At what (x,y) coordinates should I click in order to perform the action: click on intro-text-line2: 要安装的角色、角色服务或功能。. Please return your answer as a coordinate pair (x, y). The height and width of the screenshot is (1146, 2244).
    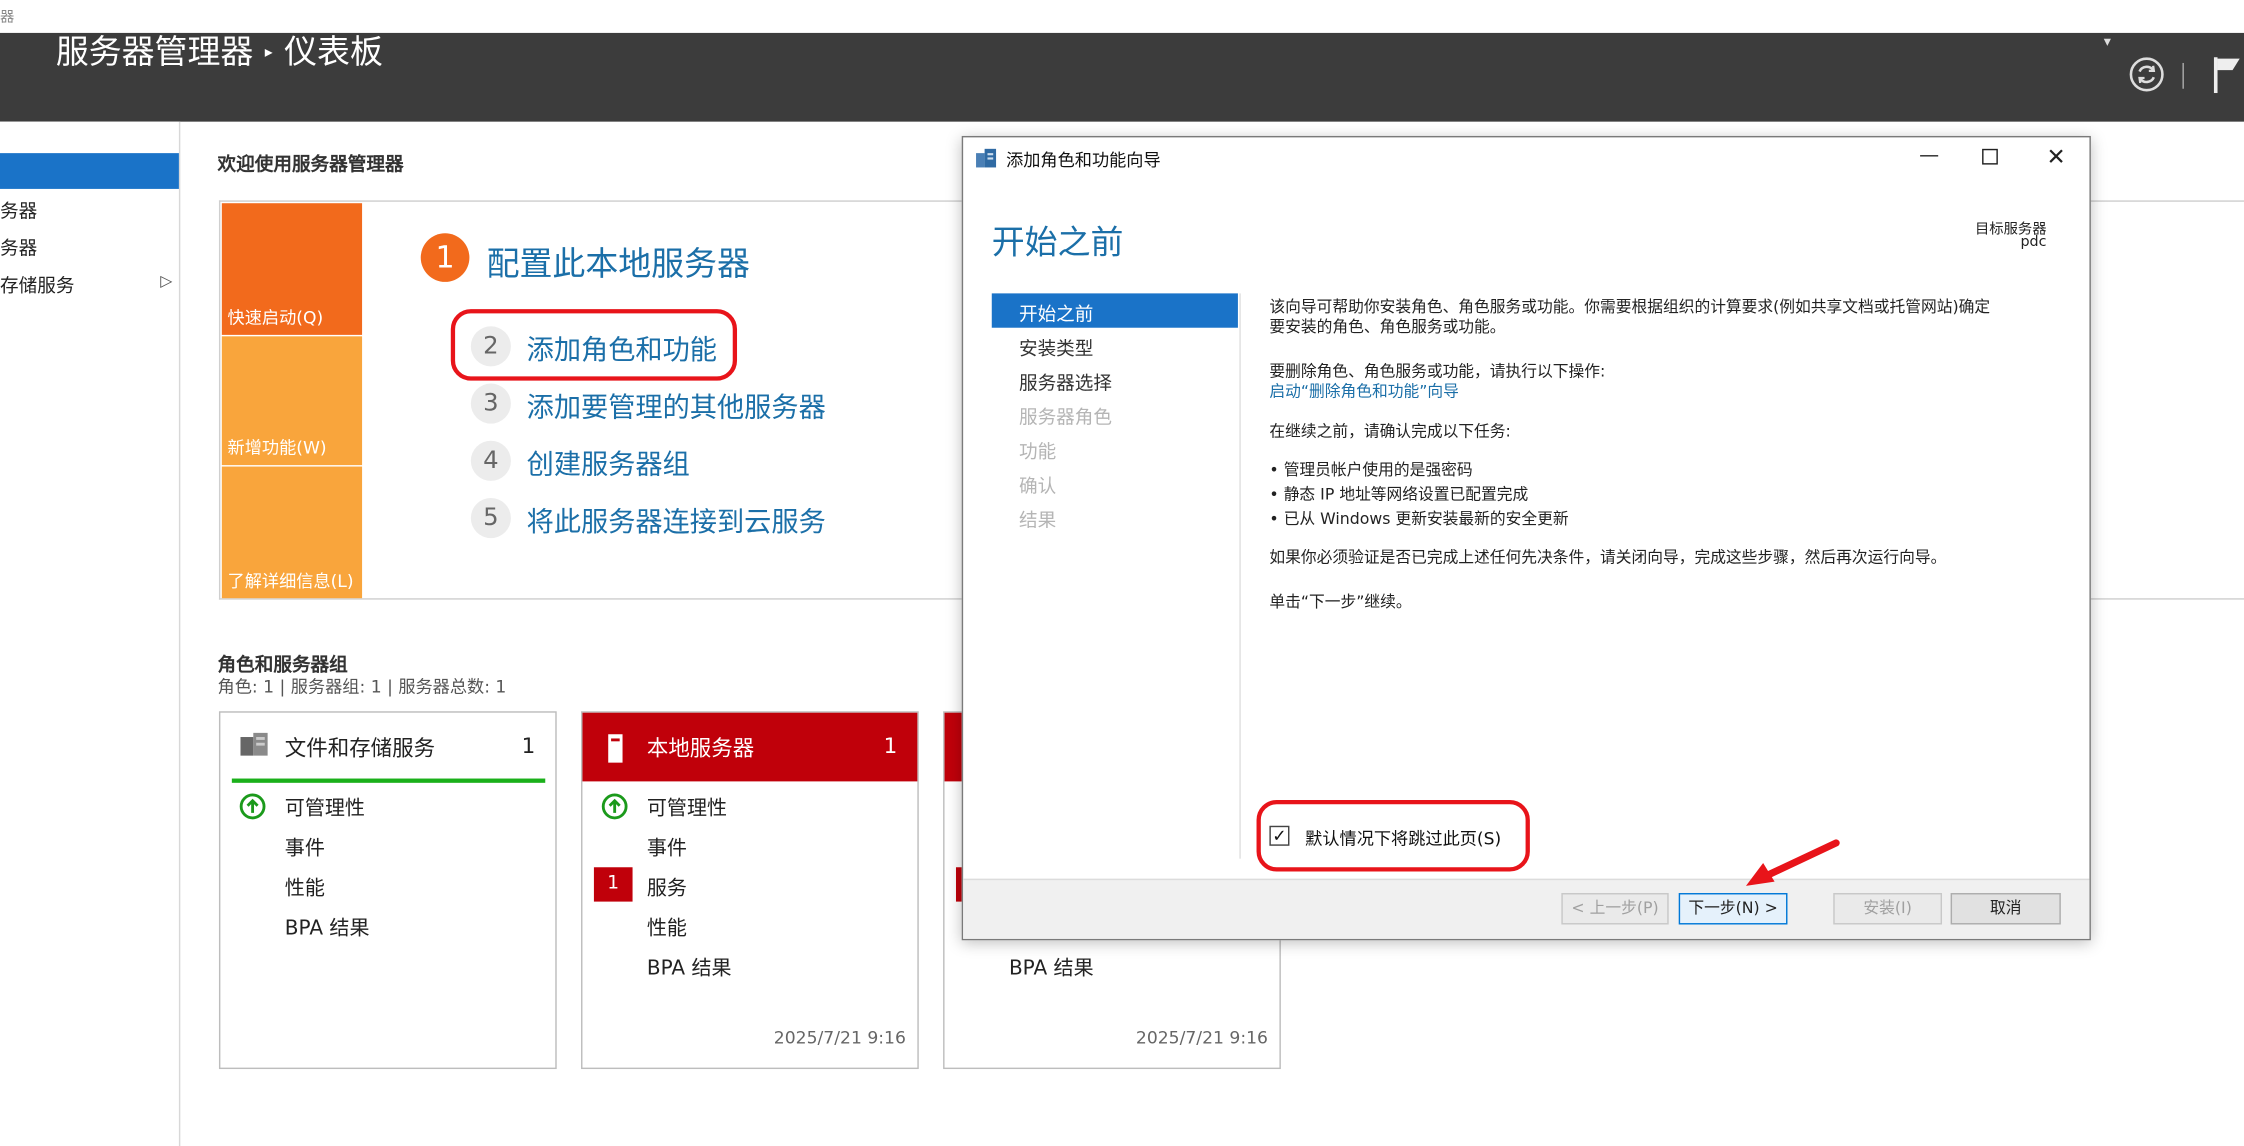
    Looking at the image, I should click on (1387, 327).